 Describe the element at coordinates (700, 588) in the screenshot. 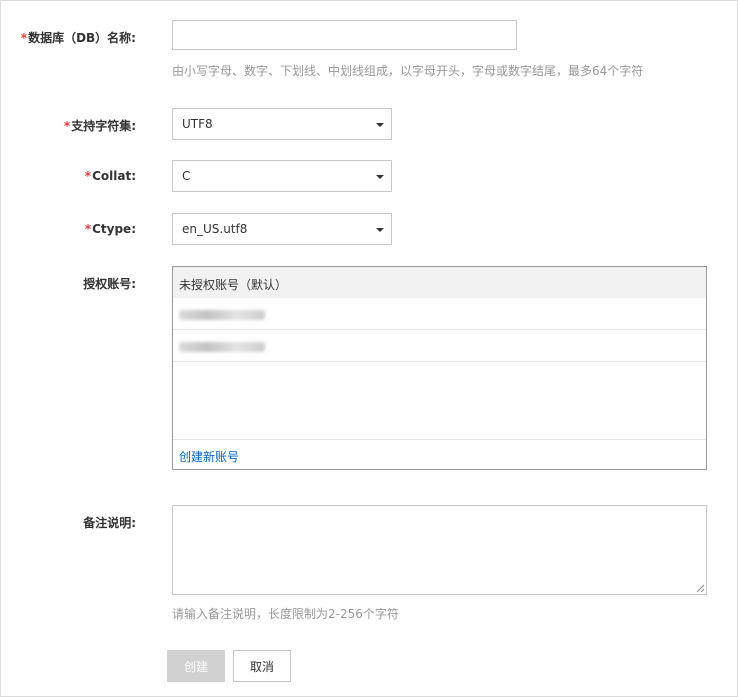

I see `resize-grip-icon` at that location.